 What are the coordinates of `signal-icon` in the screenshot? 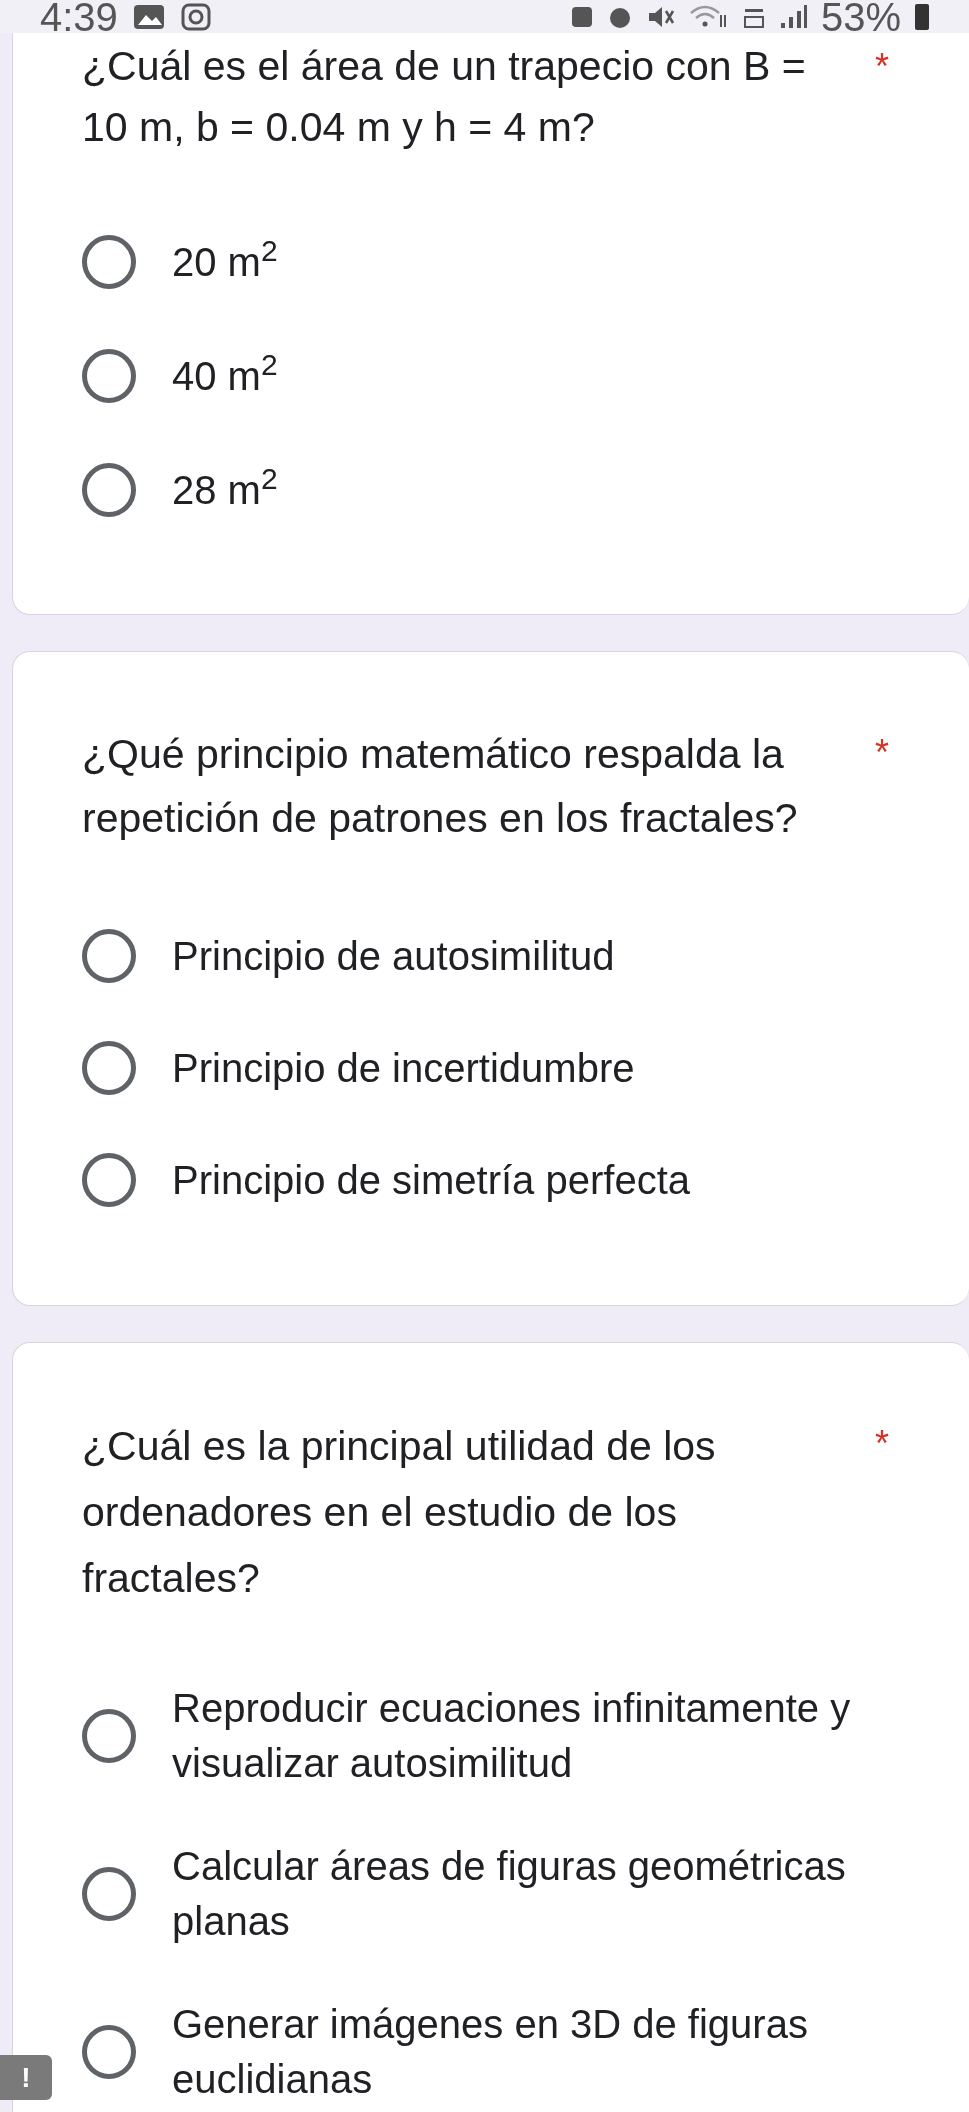 It's located at (792, 17).